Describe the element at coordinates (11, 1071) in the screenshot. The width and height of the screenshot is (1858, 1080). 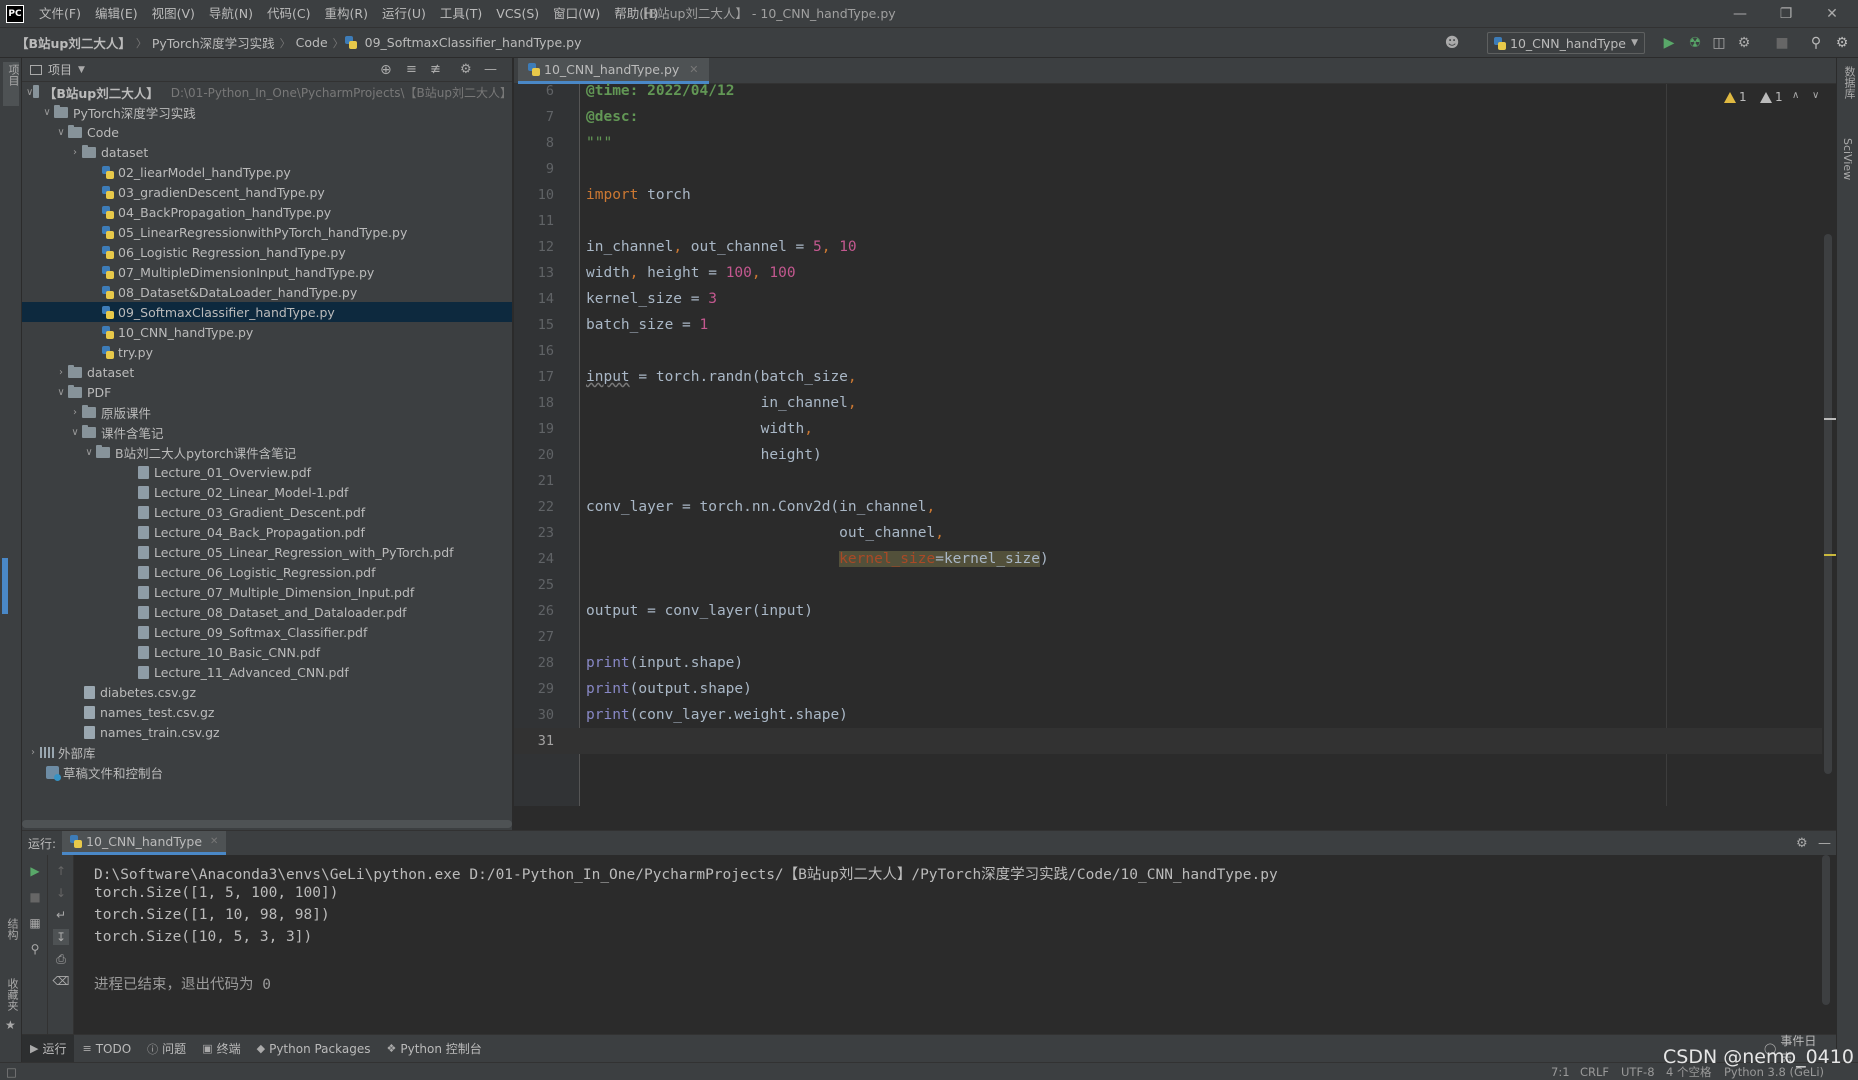
I see `status-window-icon: □` at that location.